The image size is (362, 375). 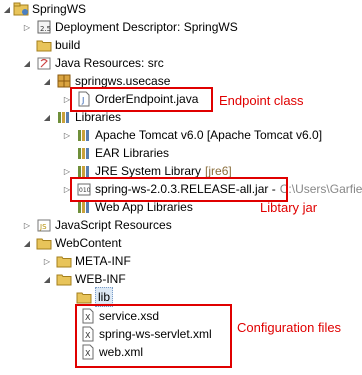 I want to click on tree-label: WEB-INF, so click(x=100, y=279).